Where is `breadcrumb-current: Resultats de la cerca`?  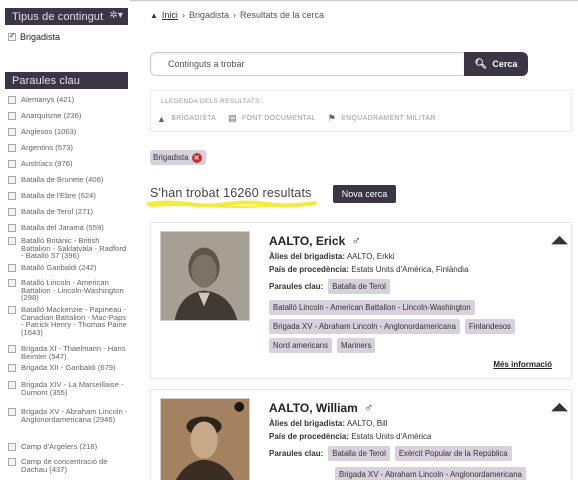
breadcrumb-current: Resultats de la cerca is located at coordinates (282, 15).